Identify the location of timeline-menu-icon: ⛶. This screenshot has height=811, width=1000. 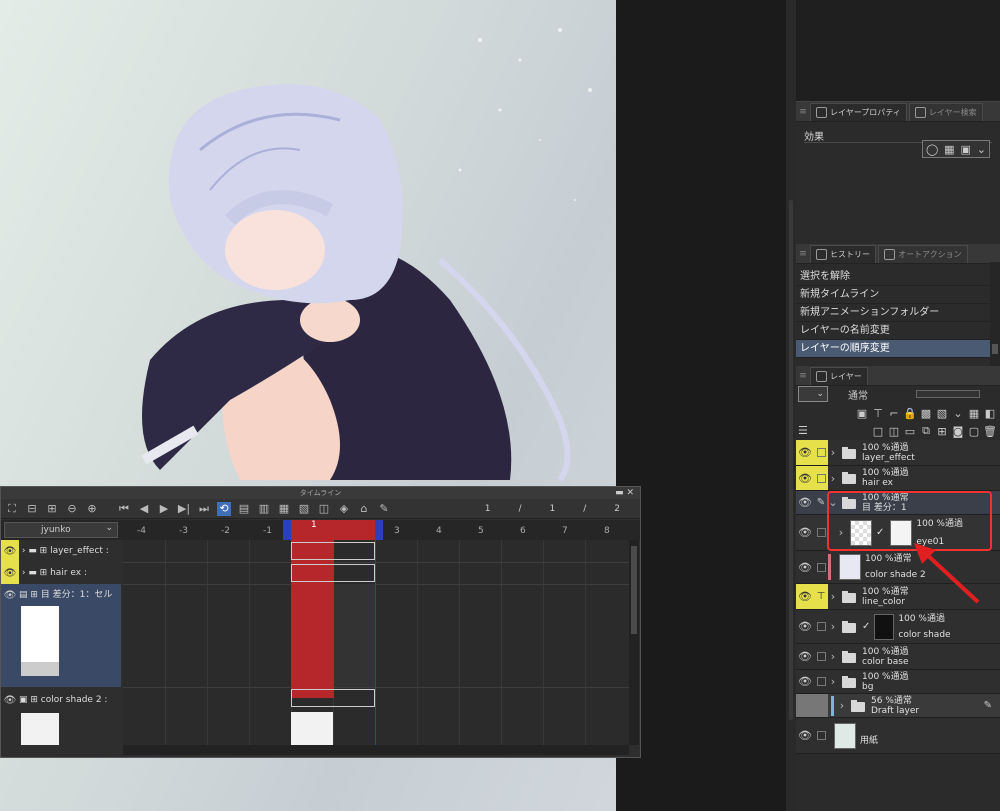
(12, 509).